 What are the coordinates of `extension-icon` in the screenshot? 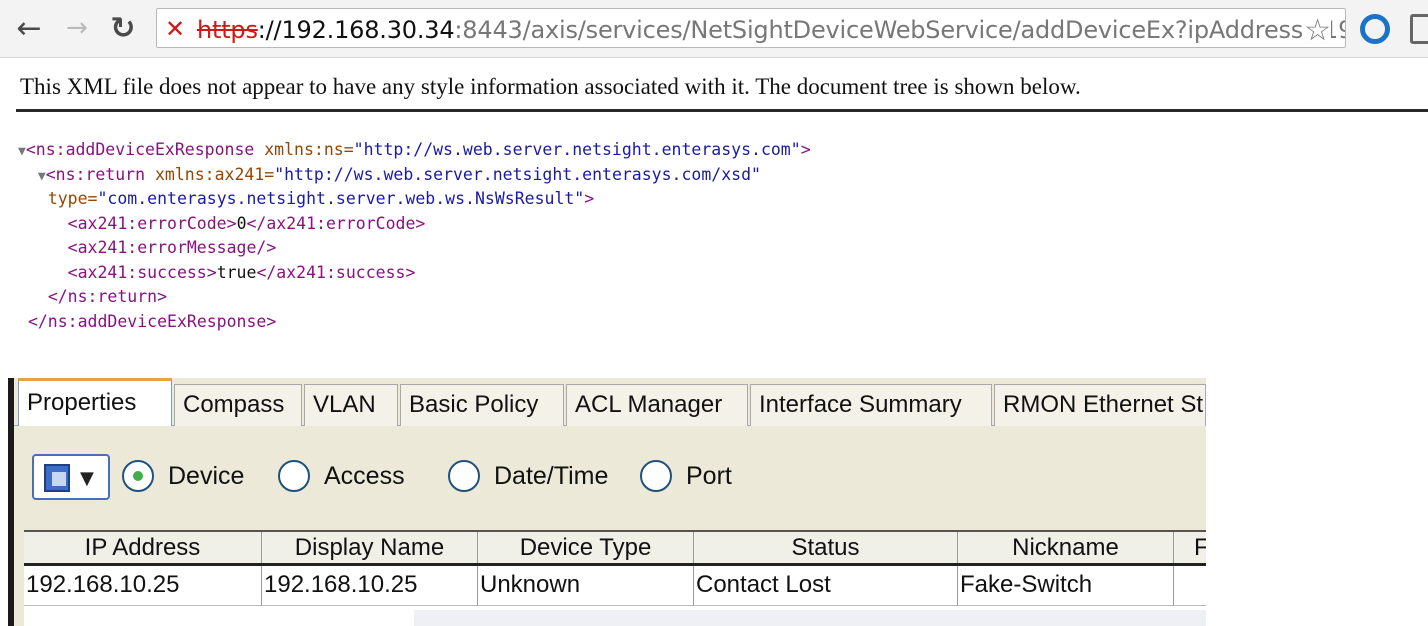 It's located at (1375, 29).